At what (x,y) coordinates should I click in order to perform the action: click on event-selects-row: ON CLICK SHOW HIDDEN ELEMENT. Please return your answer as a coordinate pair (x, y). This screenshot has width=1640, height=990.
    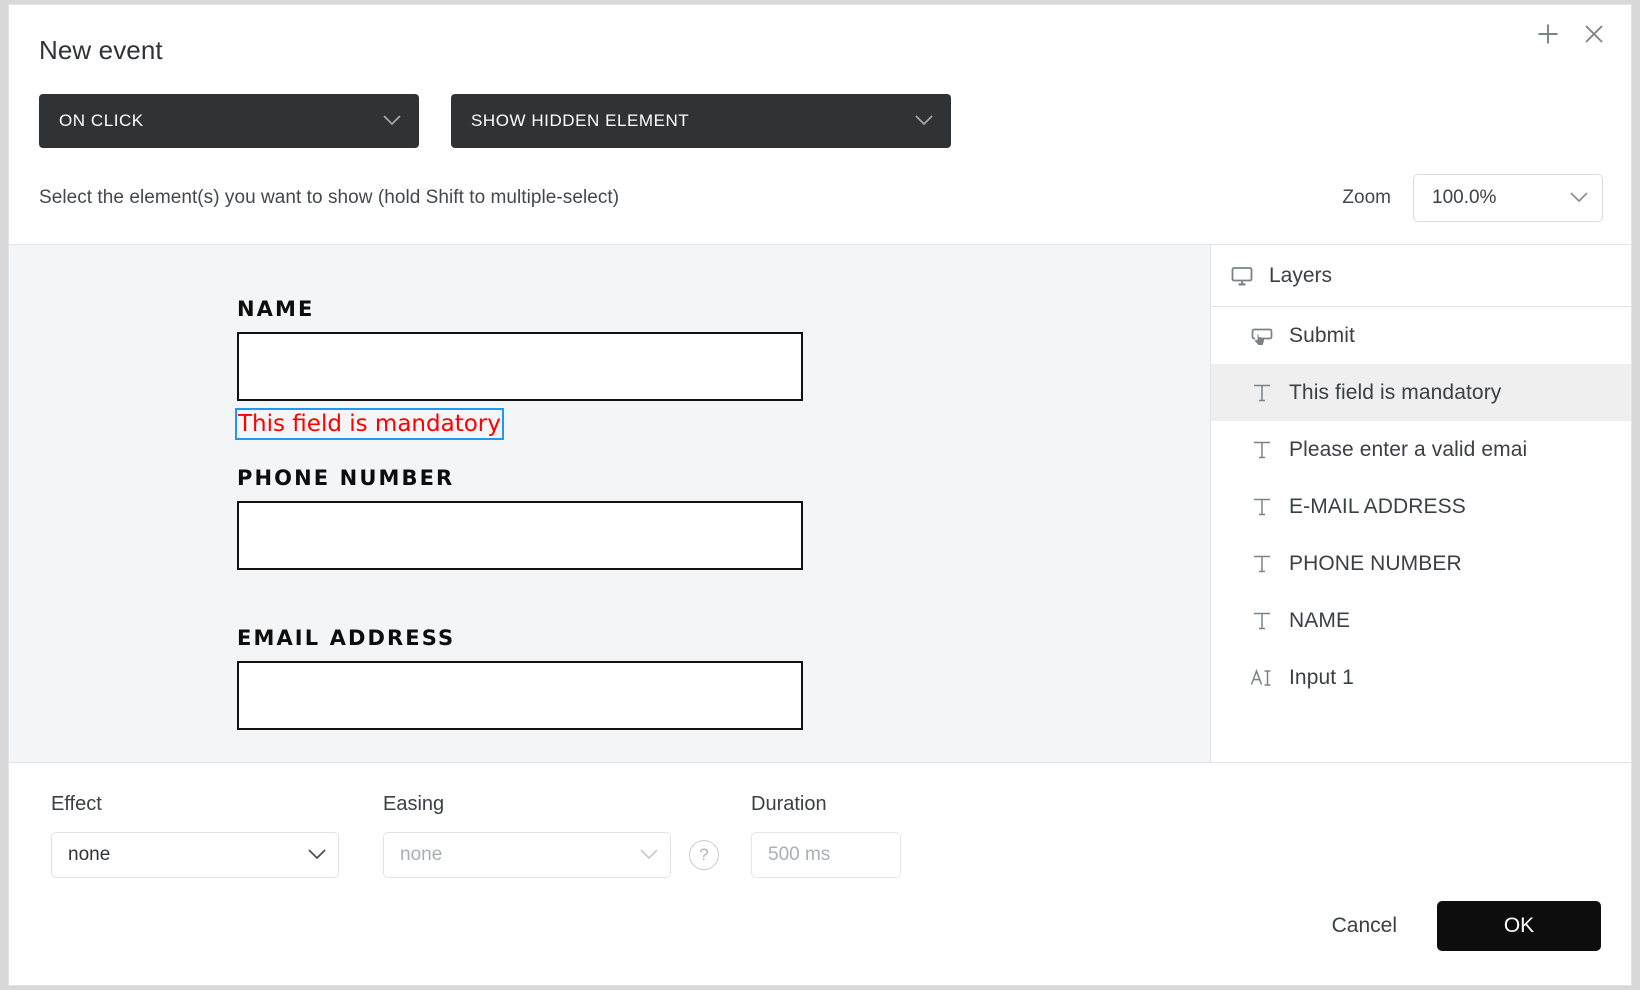
    Looking at the image, I should click on (820, 107).